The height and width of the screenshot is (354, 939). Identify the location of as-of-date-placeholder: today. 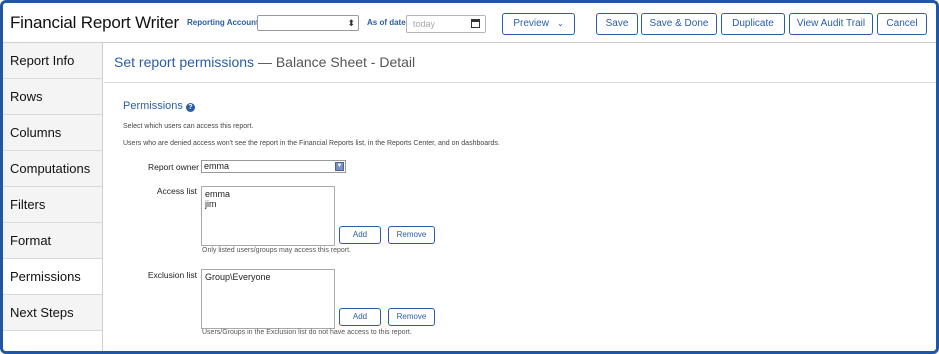
(424, 24).